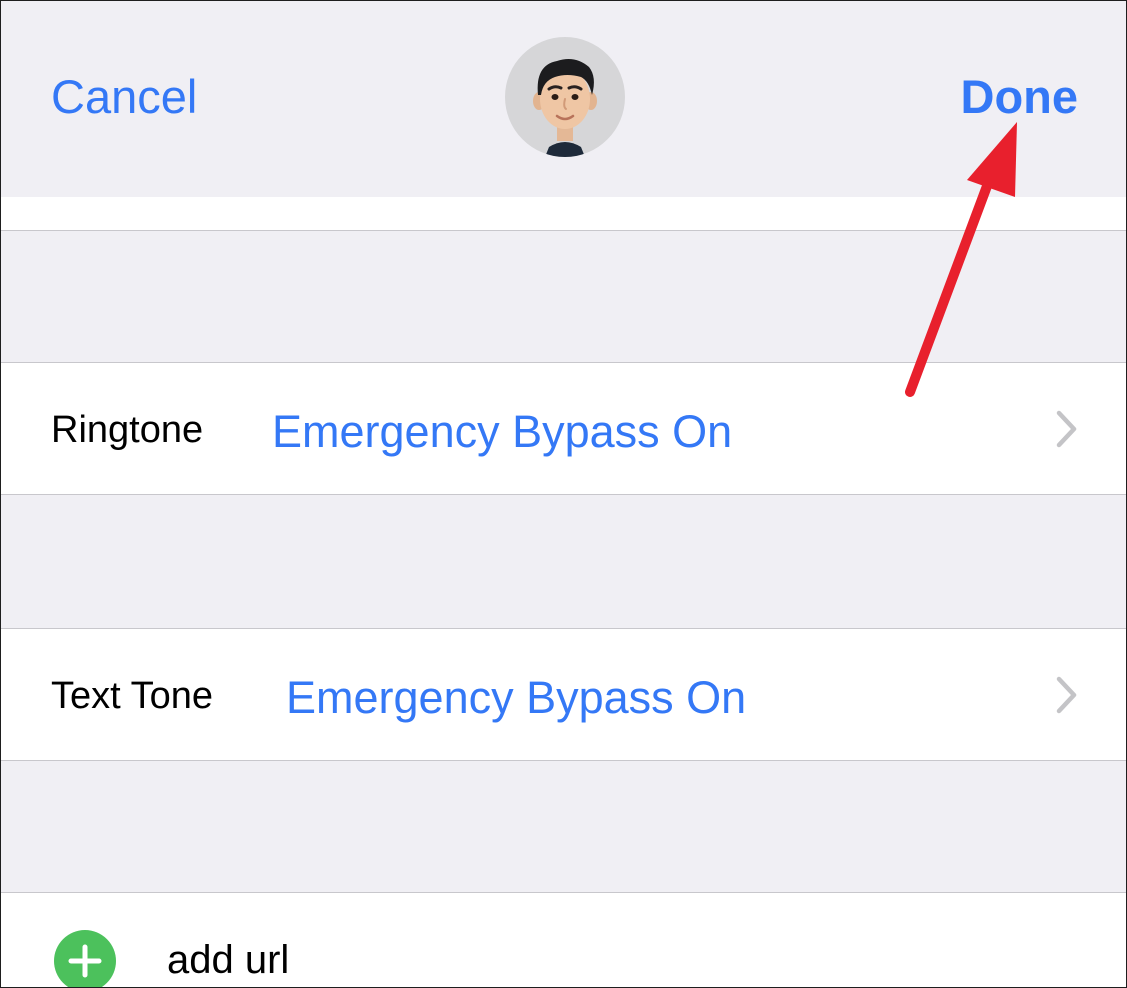  I want to click on plus-icon, so click(85, 961).